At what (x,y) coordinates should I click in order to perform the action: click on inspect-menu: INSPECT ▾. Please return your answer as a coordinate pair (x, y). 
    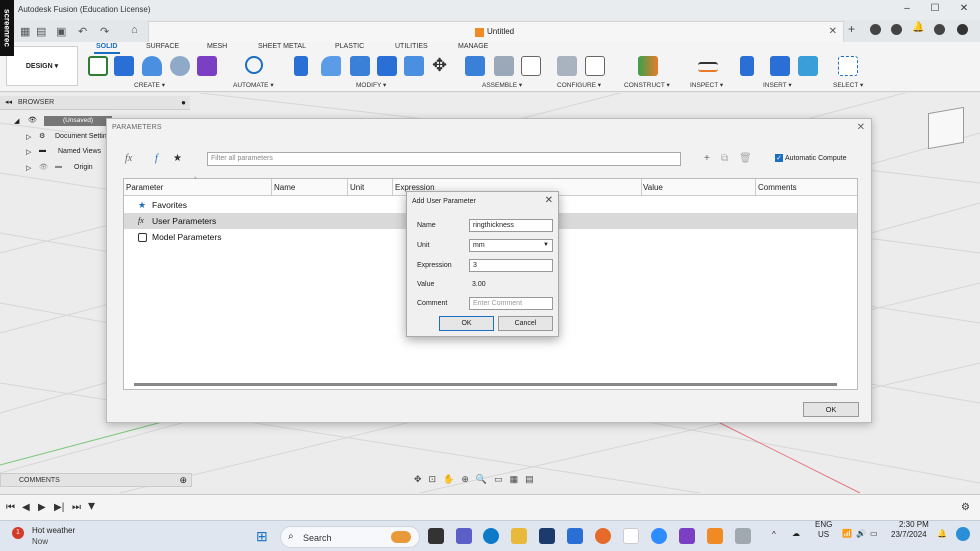
    Looking at the image, I should click on (706, 85).